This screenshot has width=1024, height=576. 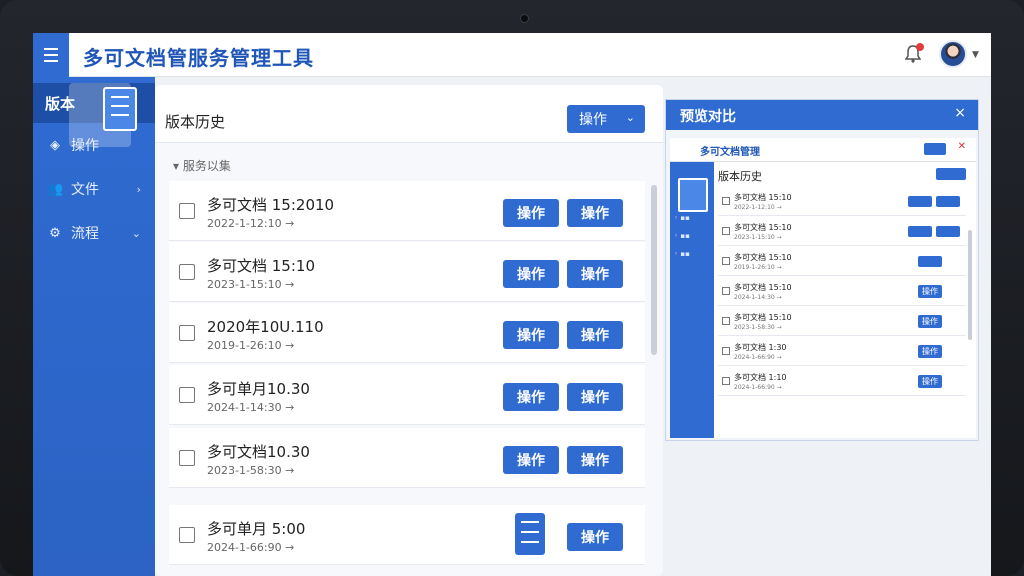 I want to click on list-item: 多可文档 1:30 2024-1-66:90 → 操作, so click(x=842, y=352).